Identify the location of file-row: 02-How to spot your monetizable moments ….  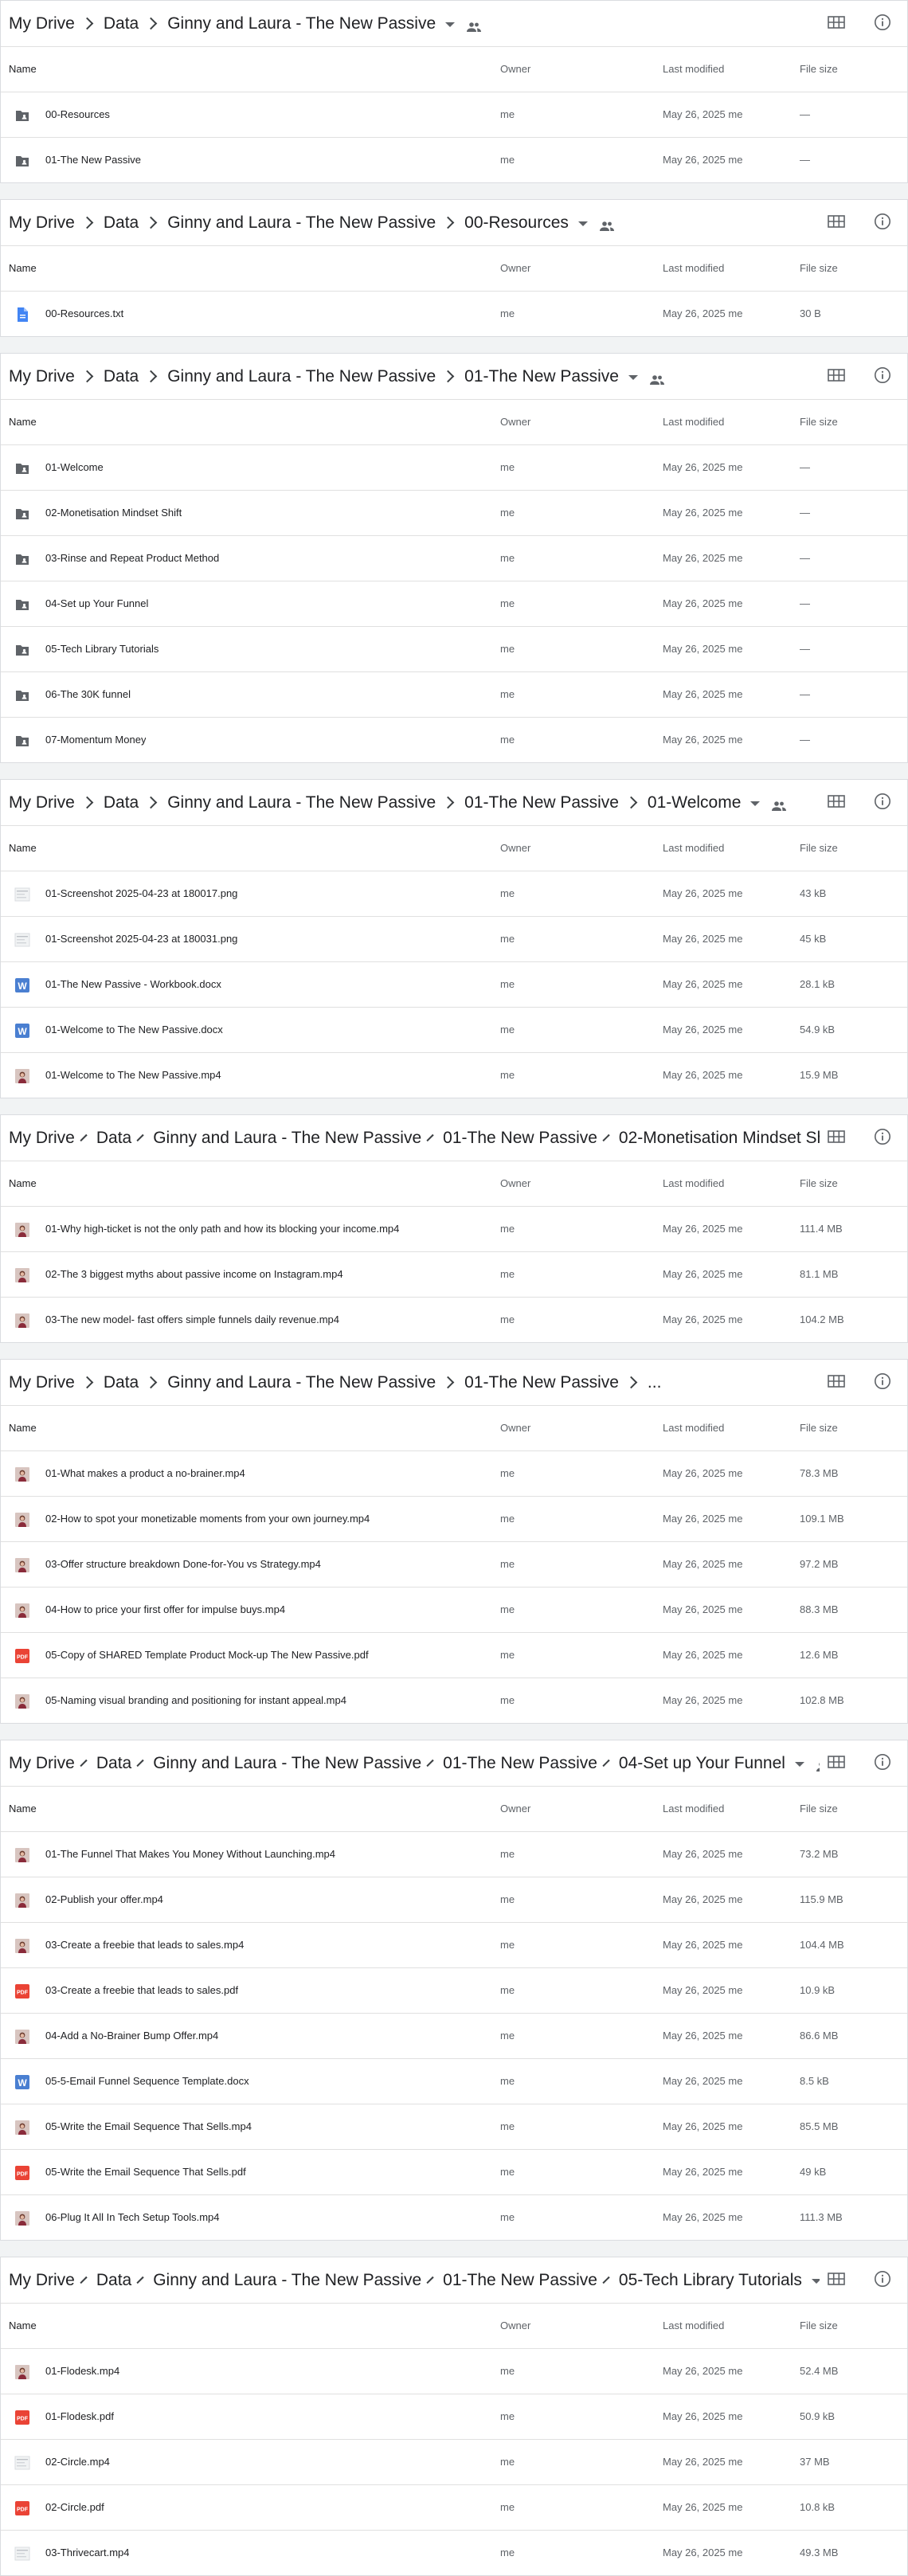
(454, 1519).